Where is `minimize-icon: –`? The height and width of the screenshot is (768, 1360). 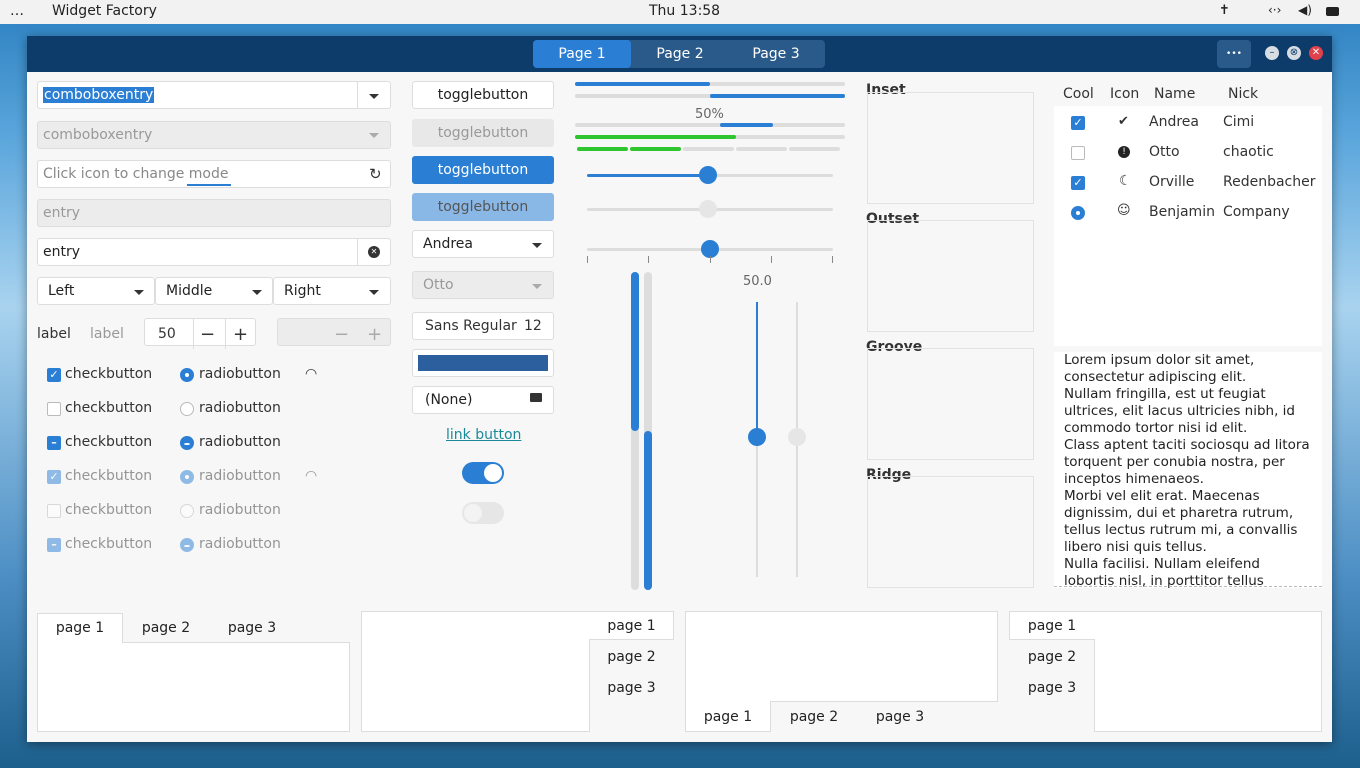 minimize-icon: – is located at coordinates (1272, 53).